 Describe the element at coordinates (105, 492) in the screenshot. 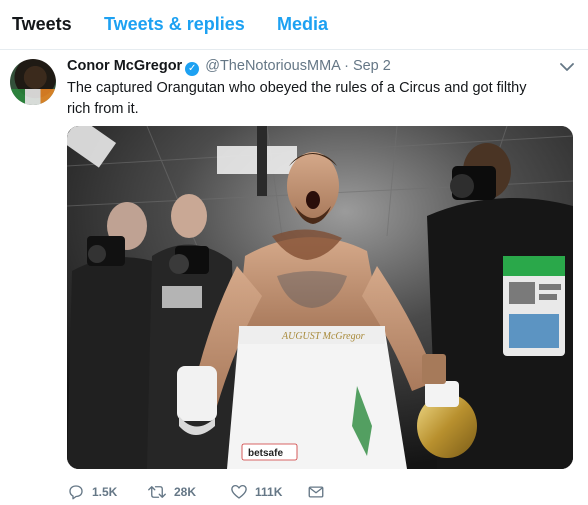

I see `reply-count: 1.5K` at that location.